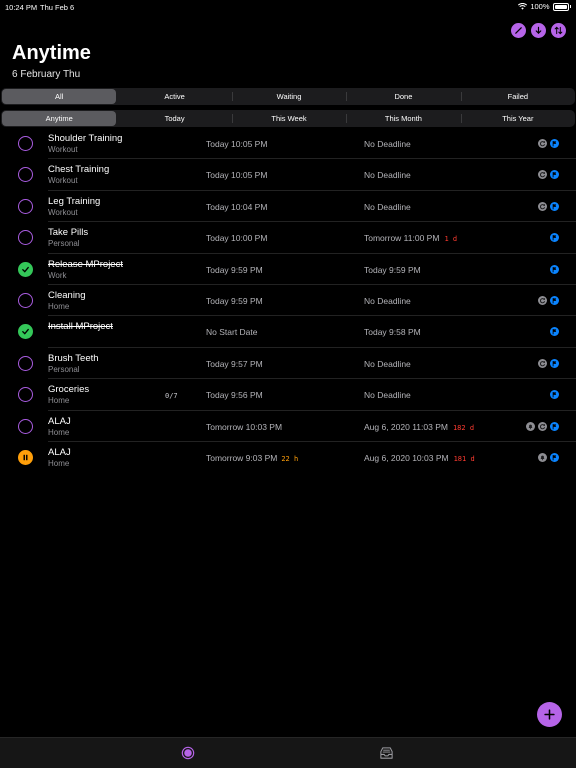  What do you see at coordinates (59, 118) in the screenshot?
I see `time-filter-anytime: Anytime` at bounding box center [59, 118].